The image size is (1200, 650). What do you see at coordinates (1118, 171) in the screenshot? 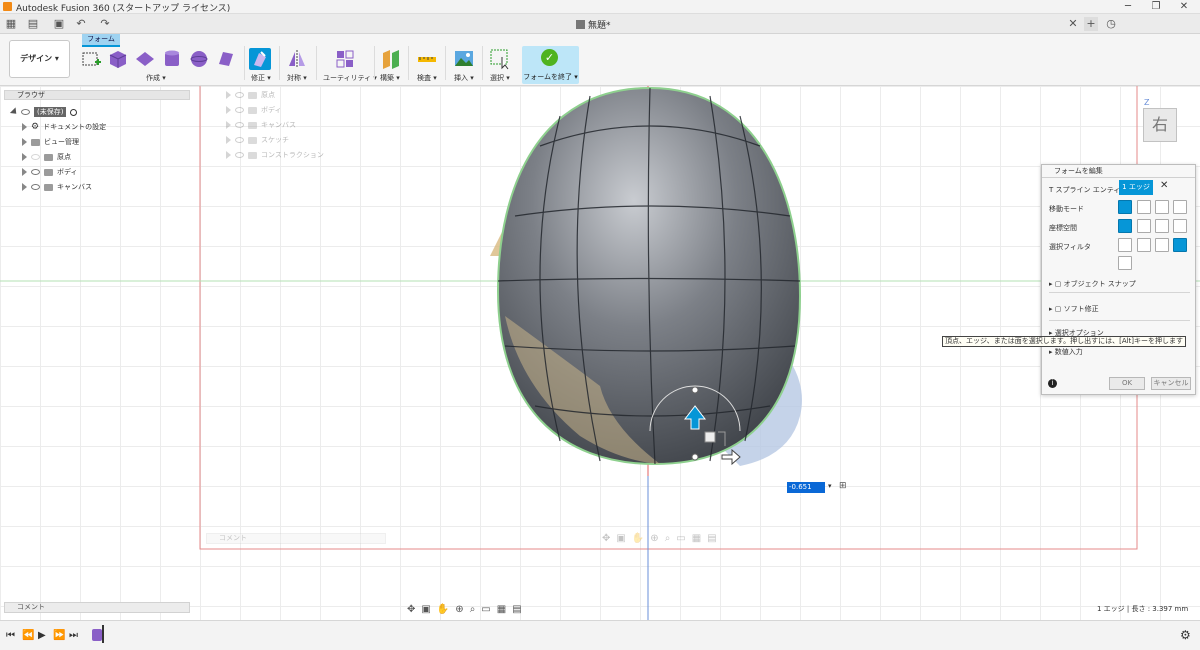
I see `edit-form-title: フォームを編集` at bounding box center [1118, 171].